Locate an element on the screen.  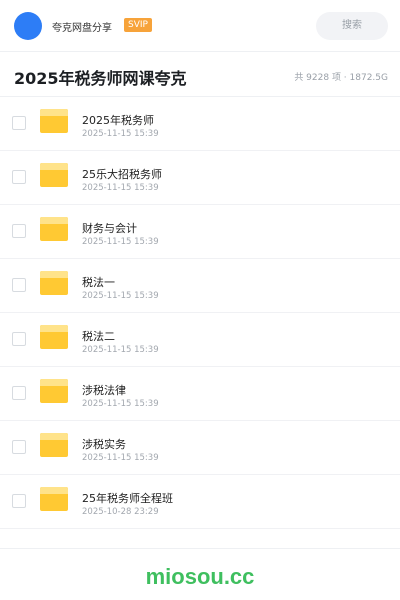
site-brand: miosou.cc is located at coordinates (200, 576).